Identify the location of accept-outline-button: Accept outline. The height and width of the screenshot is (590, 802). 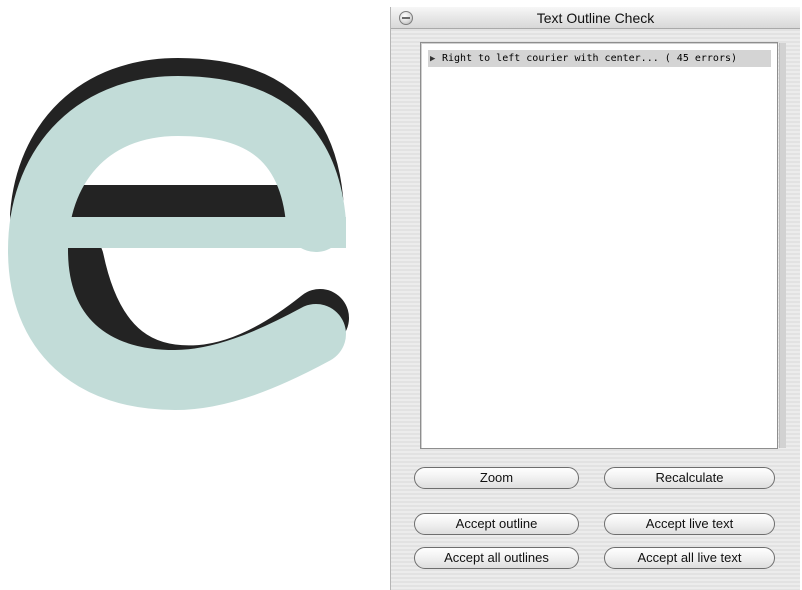
(496, 524).